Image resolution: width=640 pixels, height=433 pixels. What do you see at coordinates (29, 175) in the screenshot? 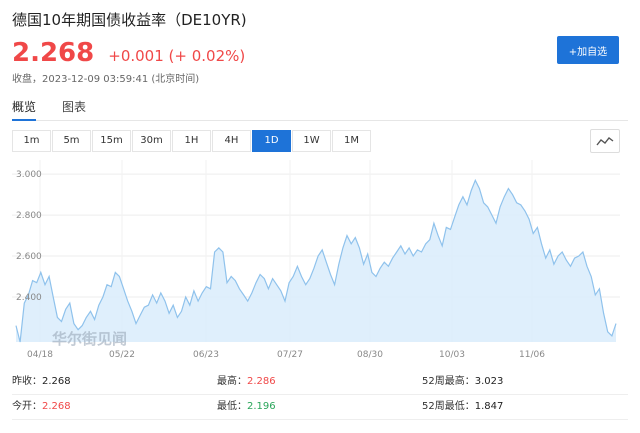
I see `y-tick-label: 3.000` at bounding box center [29, 175].